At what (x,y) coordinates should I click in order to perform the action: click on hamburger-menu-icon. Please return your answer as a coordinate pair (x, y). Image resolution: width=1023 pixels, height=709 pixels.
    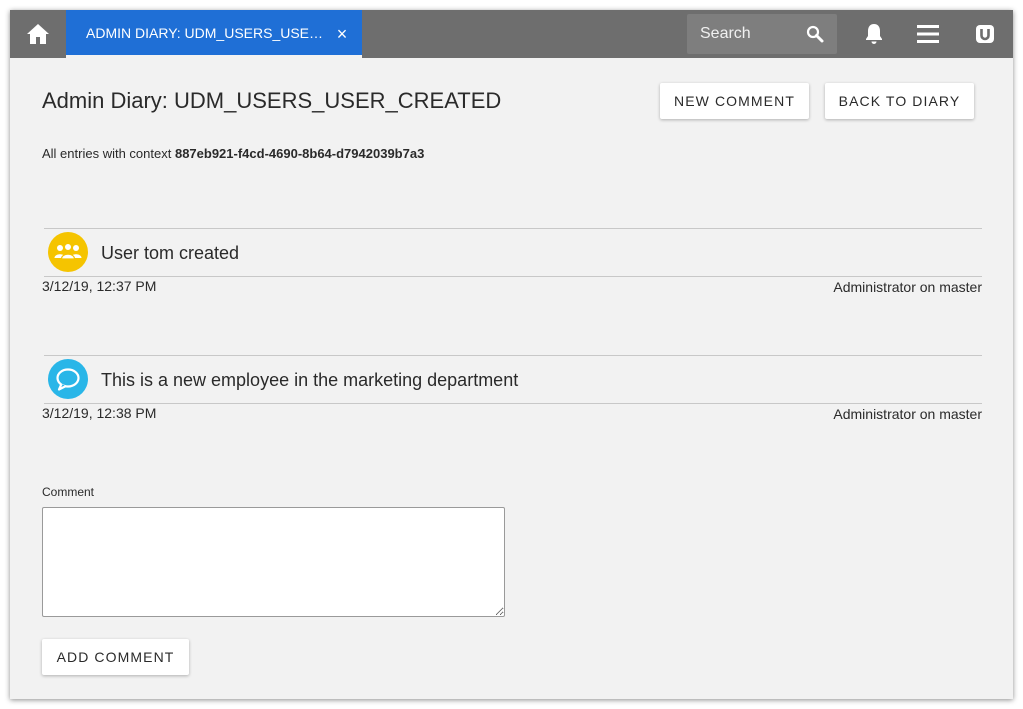
    Looking at the image, I should click on (928, 34).